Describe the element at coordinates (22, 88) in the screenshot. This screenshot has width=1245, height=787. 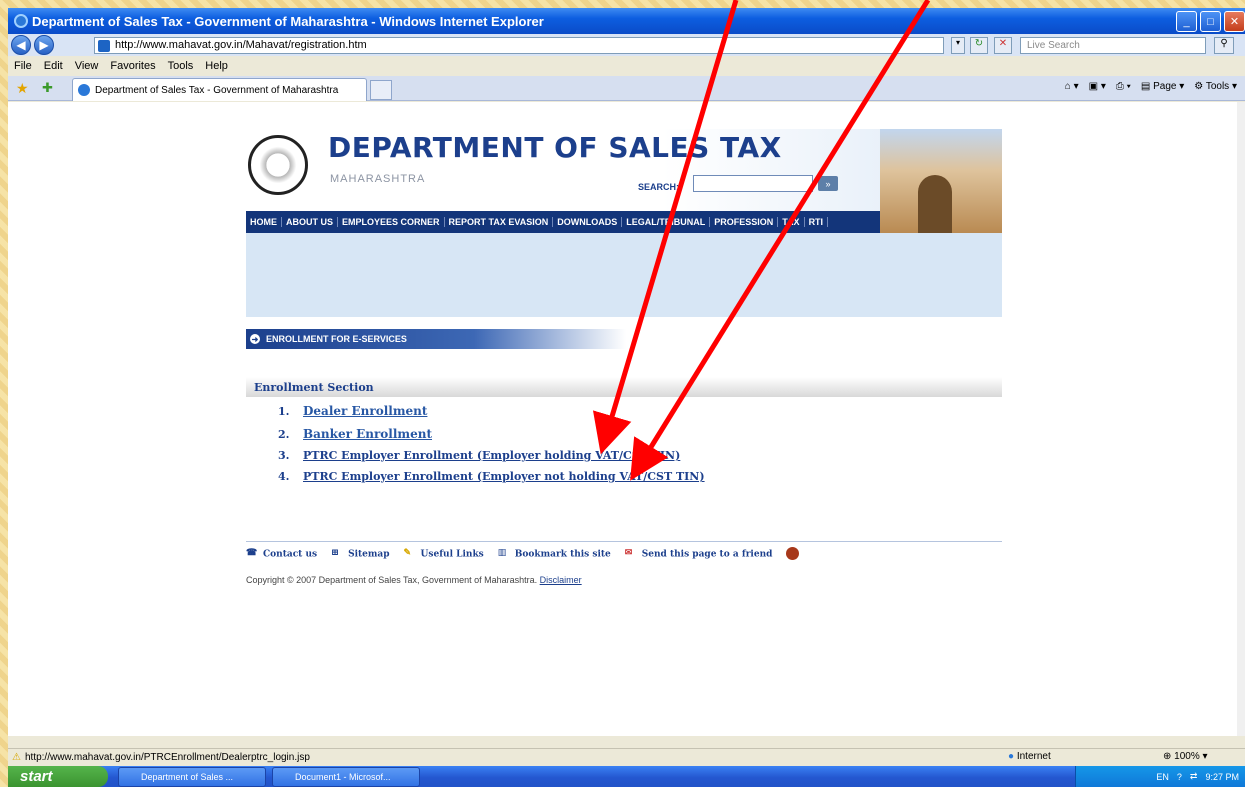
I see `favorites-star-icon: ★` at that location.